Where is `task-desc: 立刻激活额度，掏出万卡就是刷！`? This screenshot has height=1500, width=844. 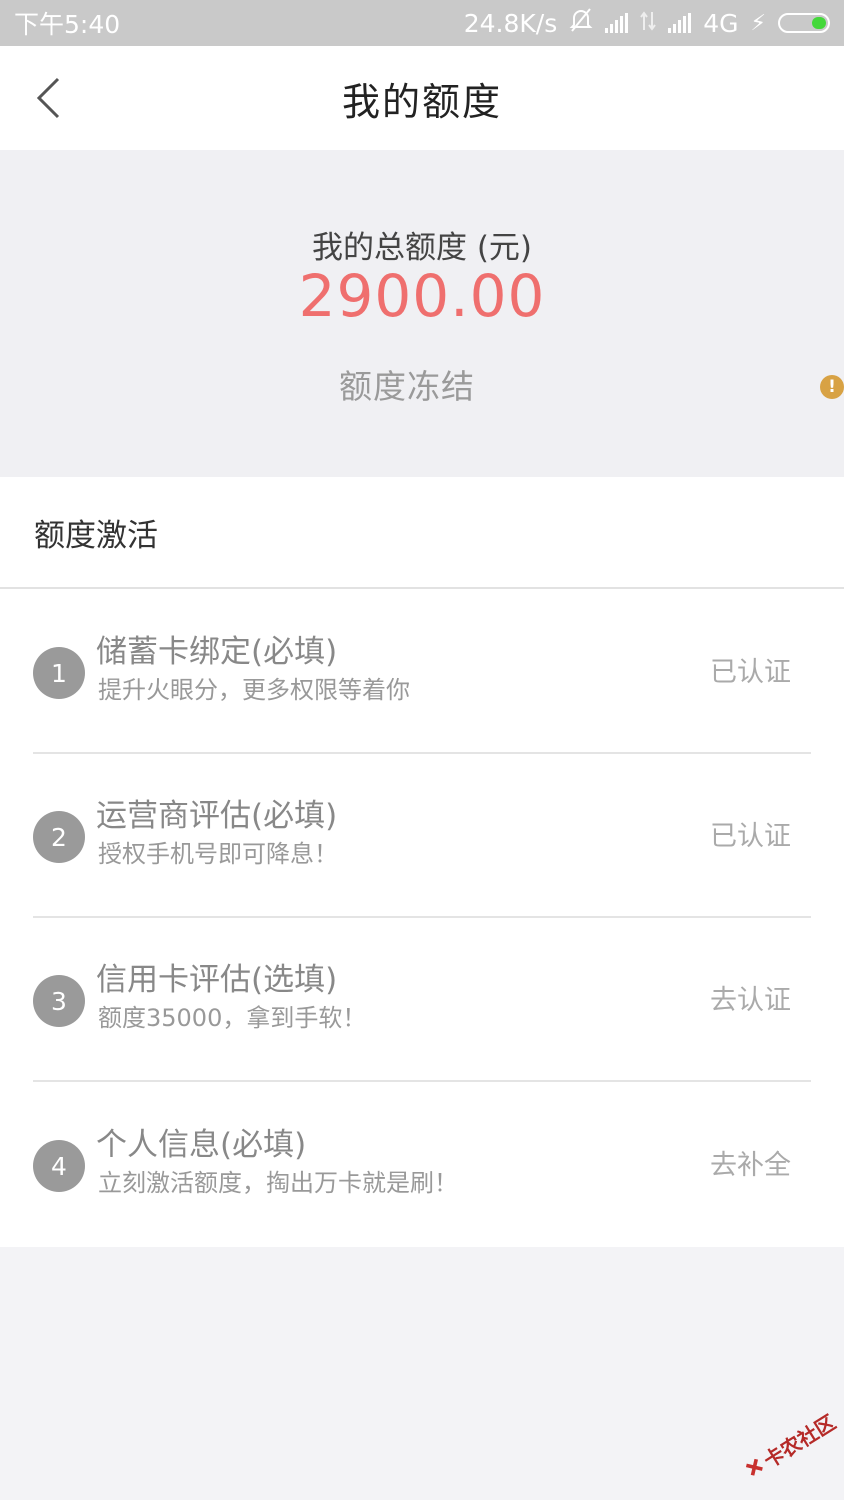
task-desc: 立刻激活额度，掏出万卡就是刷！ is located at coordinates (278, 1183).